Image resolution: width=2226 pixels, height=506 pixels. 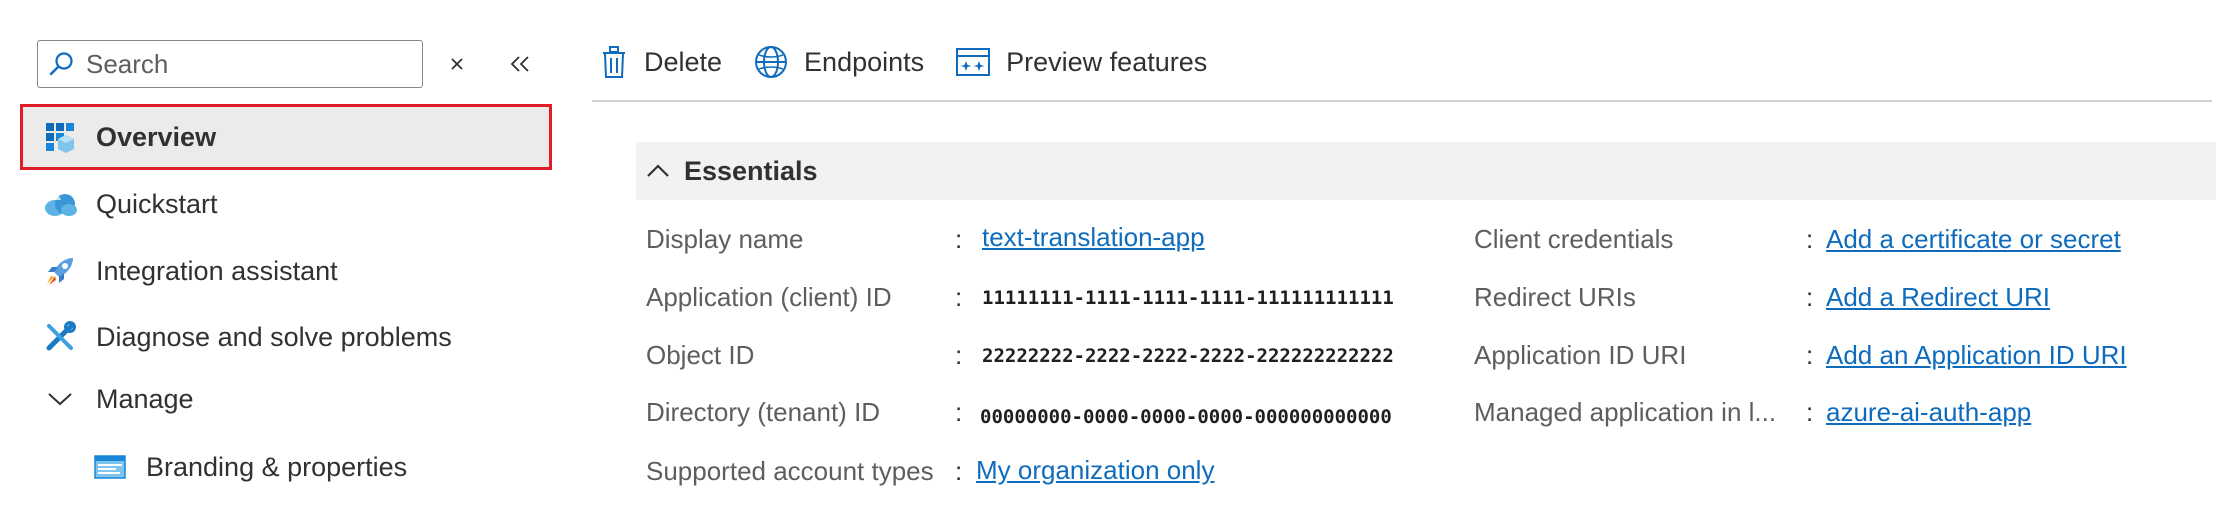 I want to click on overview-grid-icon, so click(x=60, y=137).